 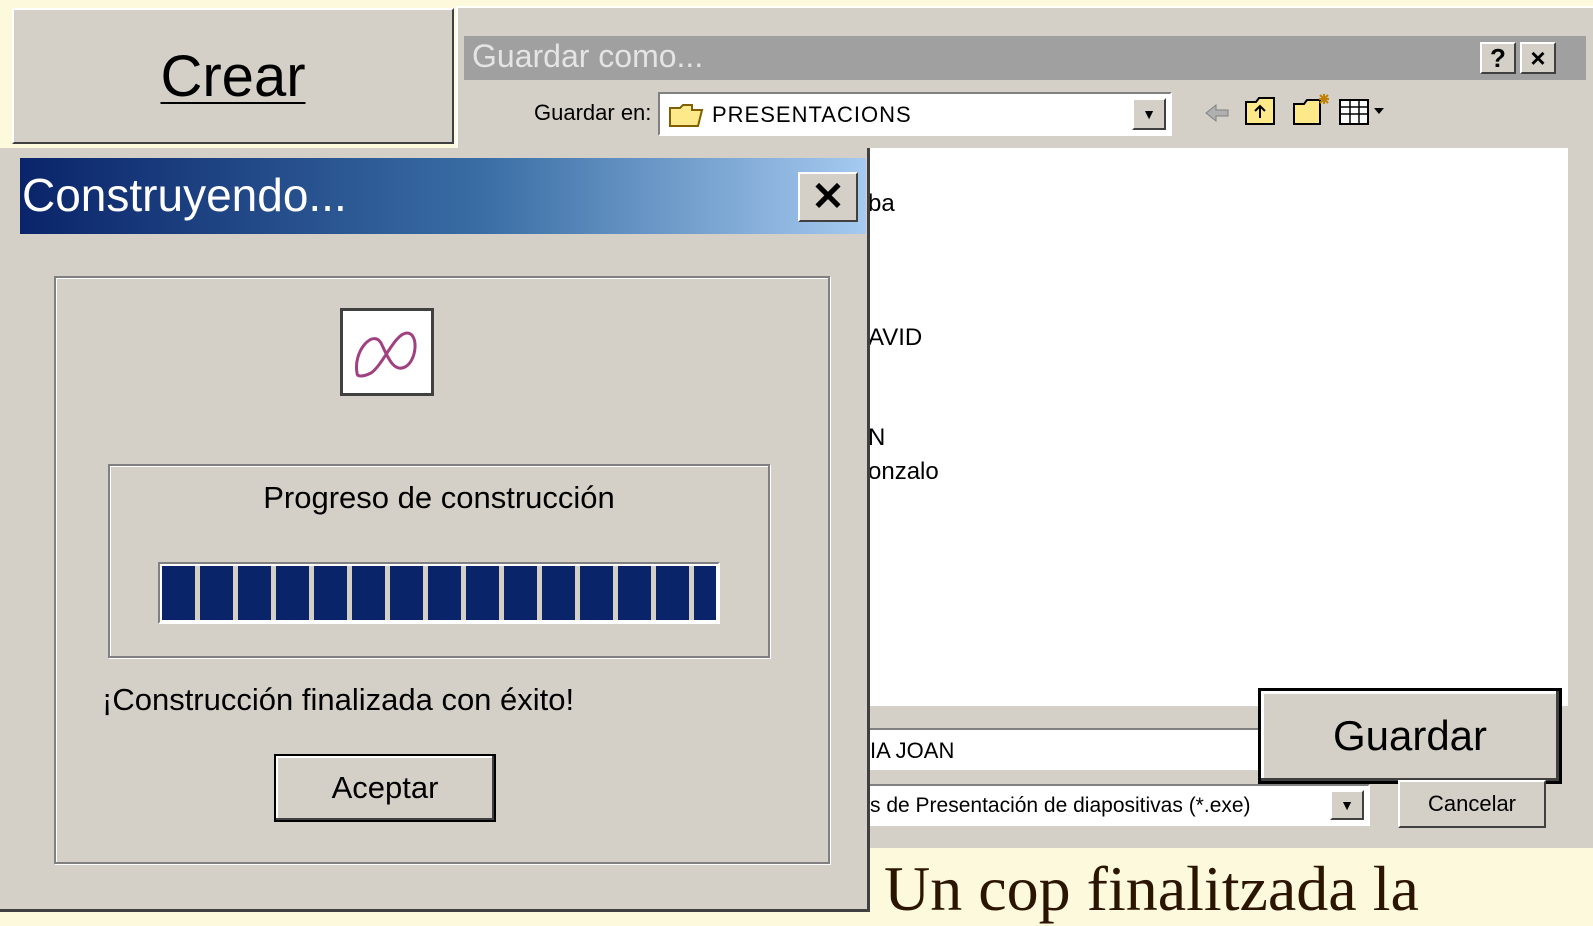 I want to click on building-dialog-close-button: ✕, so click(x=828, y=197).